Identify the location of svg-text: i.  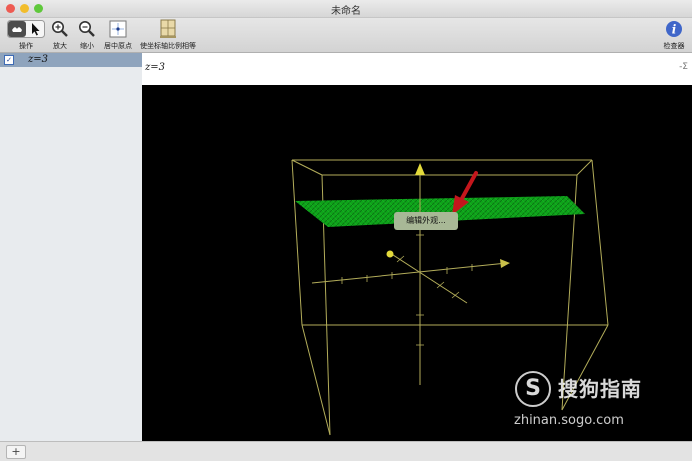
(674, 30).